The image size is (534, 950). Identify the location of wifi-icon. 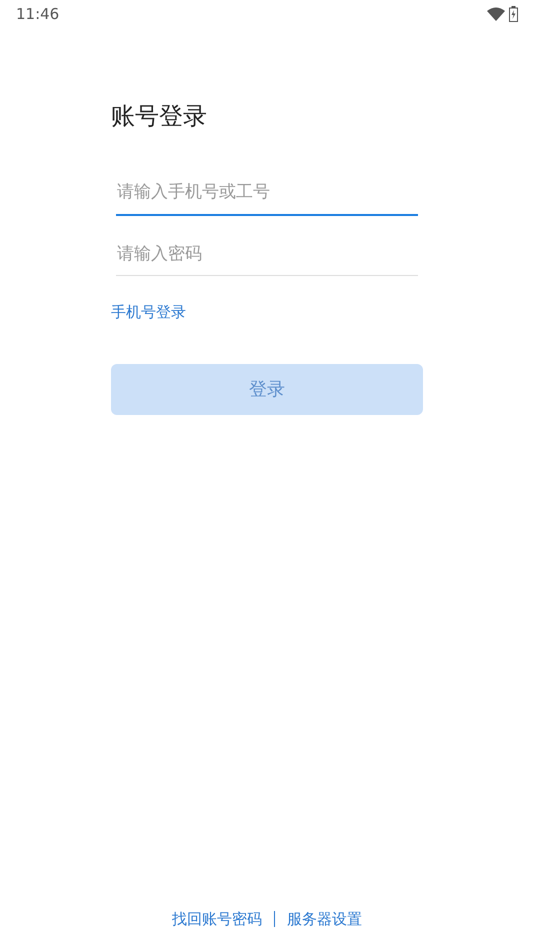
(496, 14).